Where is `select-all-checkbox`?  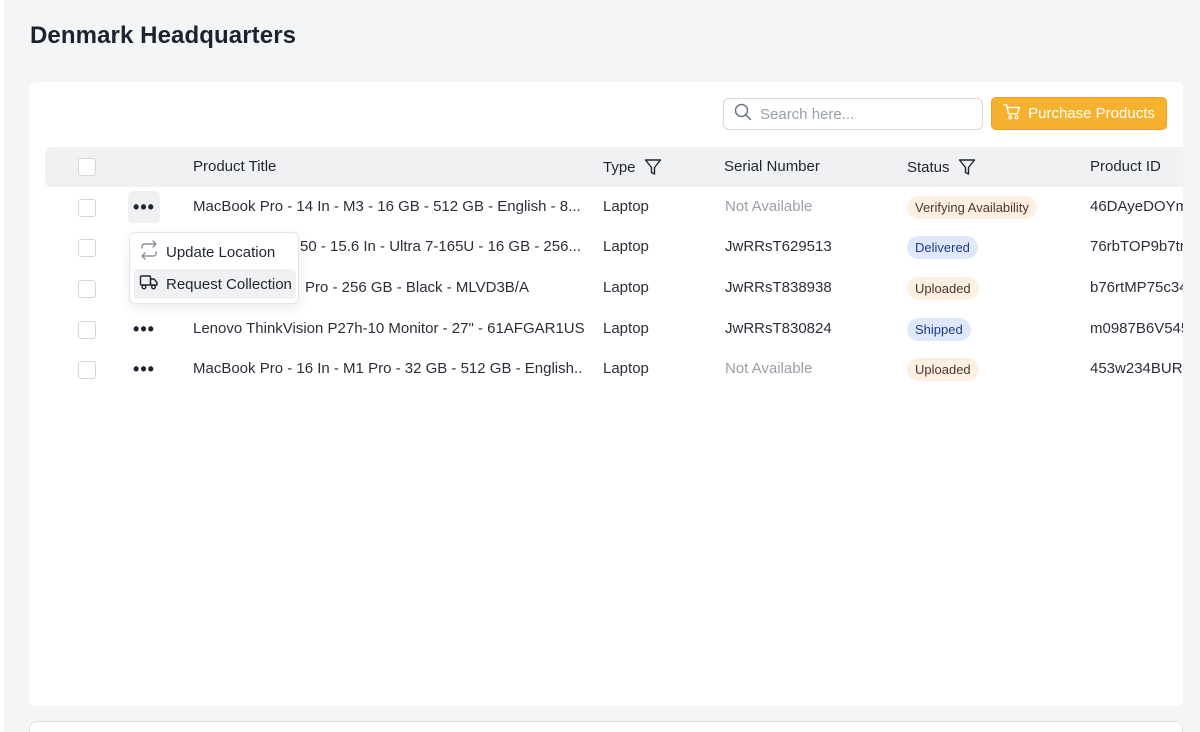 select-all-checkbox is located at coordinates (87, 167).